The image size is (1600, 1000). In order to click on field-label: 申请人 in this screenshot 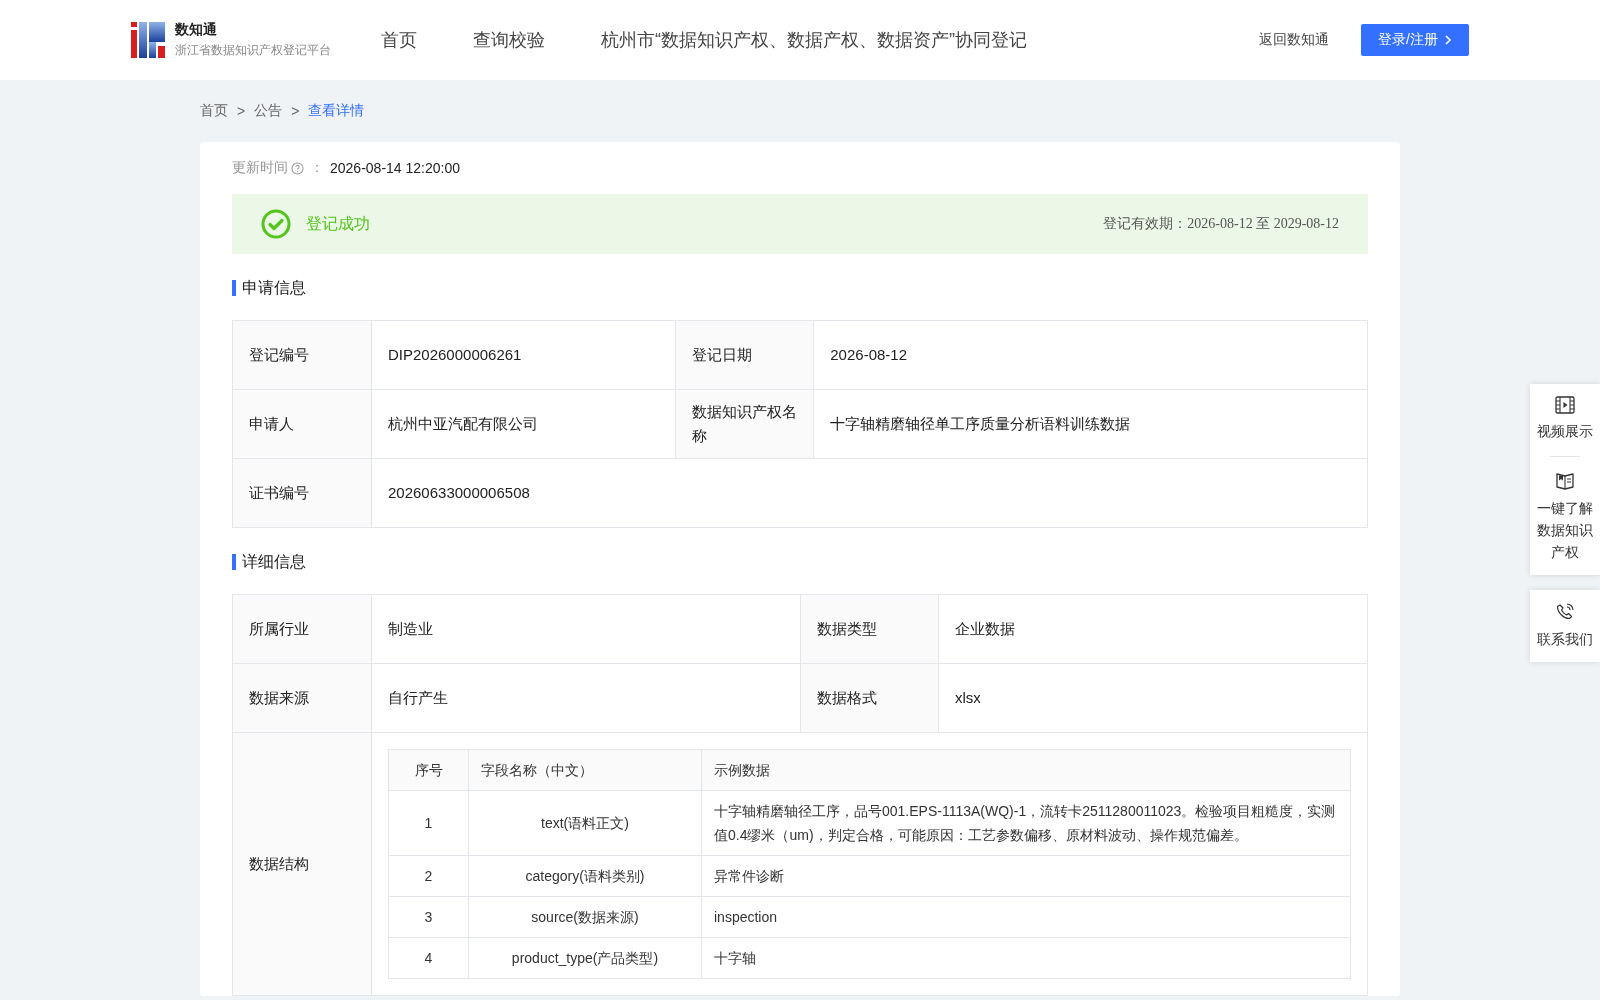, I will do `click(302, 424)`.